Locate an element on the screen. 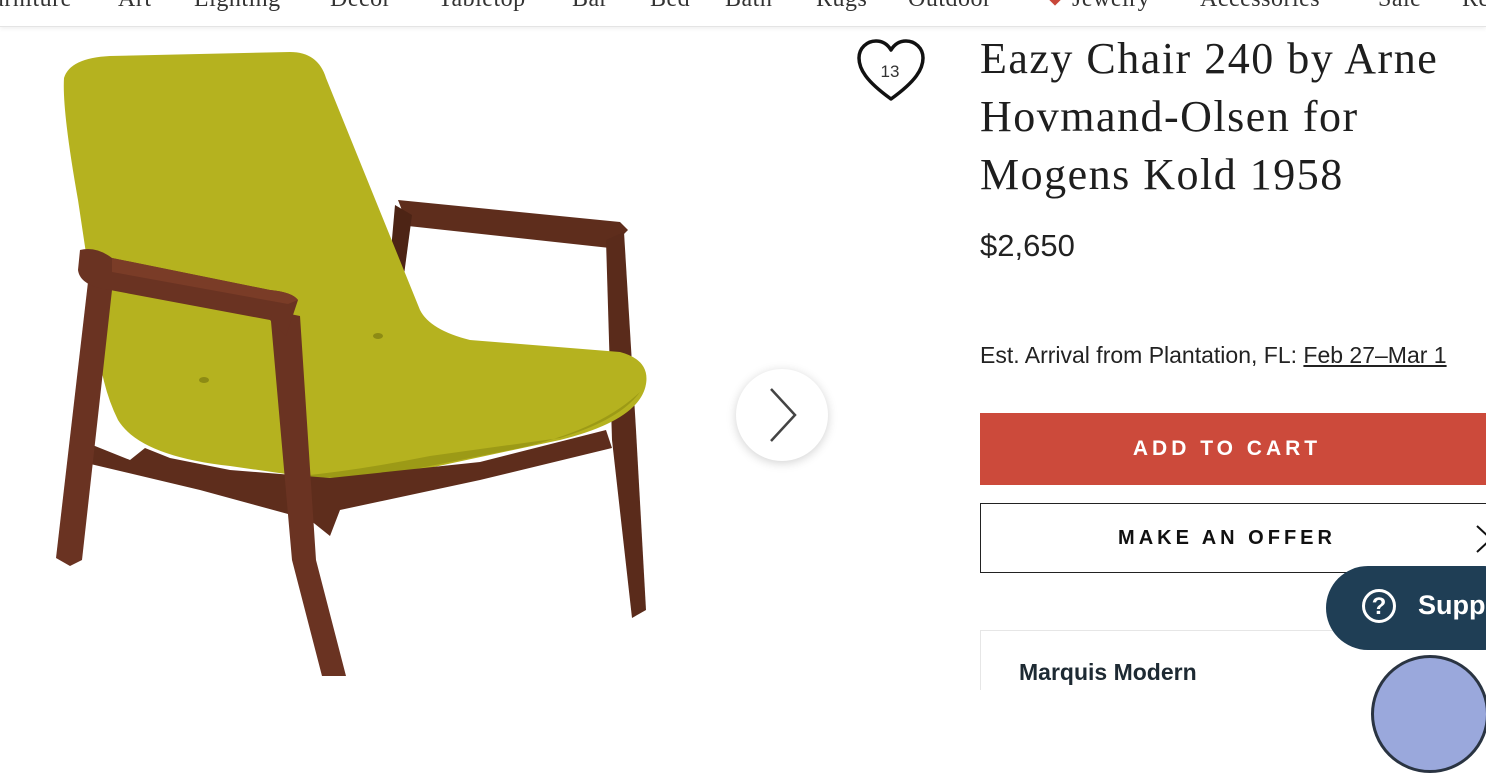 The width and height of the screenshot is (1486, 773). next-image-button is located at coordinates (782, 415).